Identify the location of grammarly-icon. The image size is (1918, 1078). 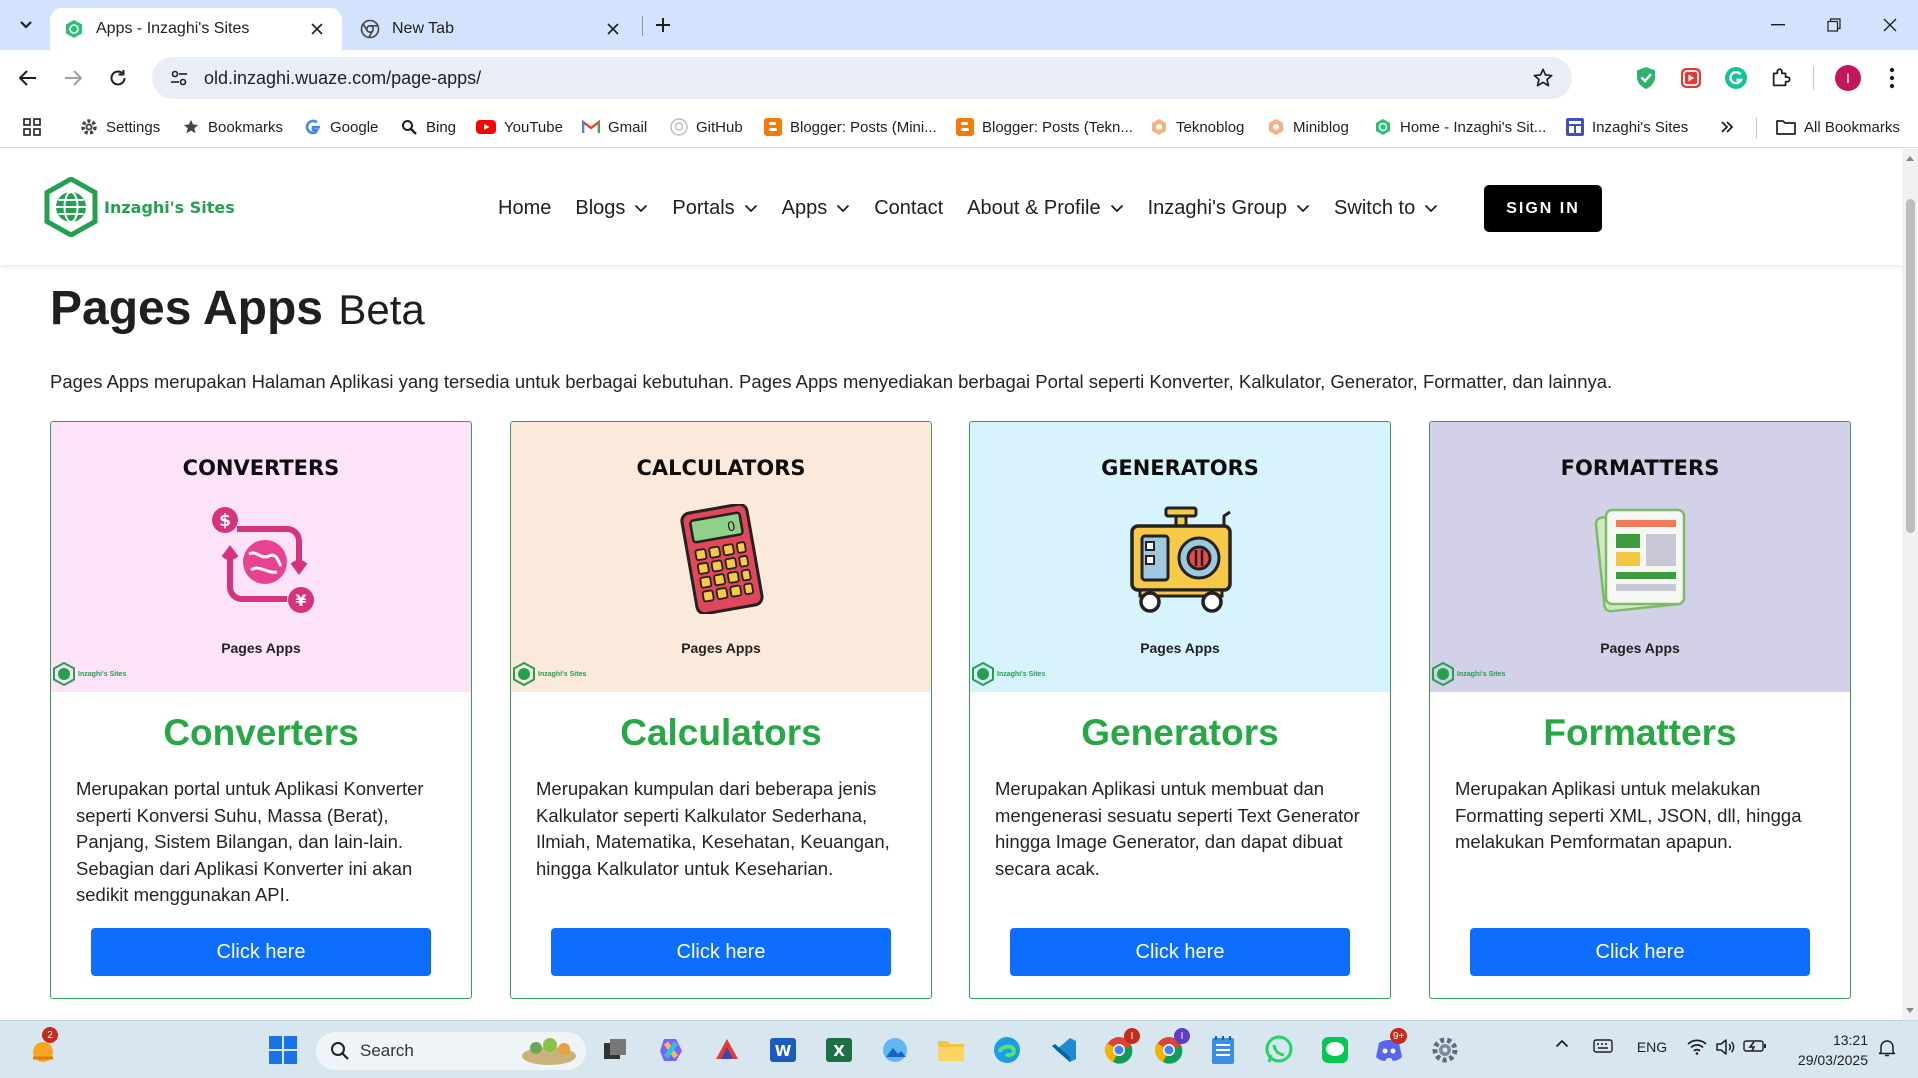
(1736, 78).